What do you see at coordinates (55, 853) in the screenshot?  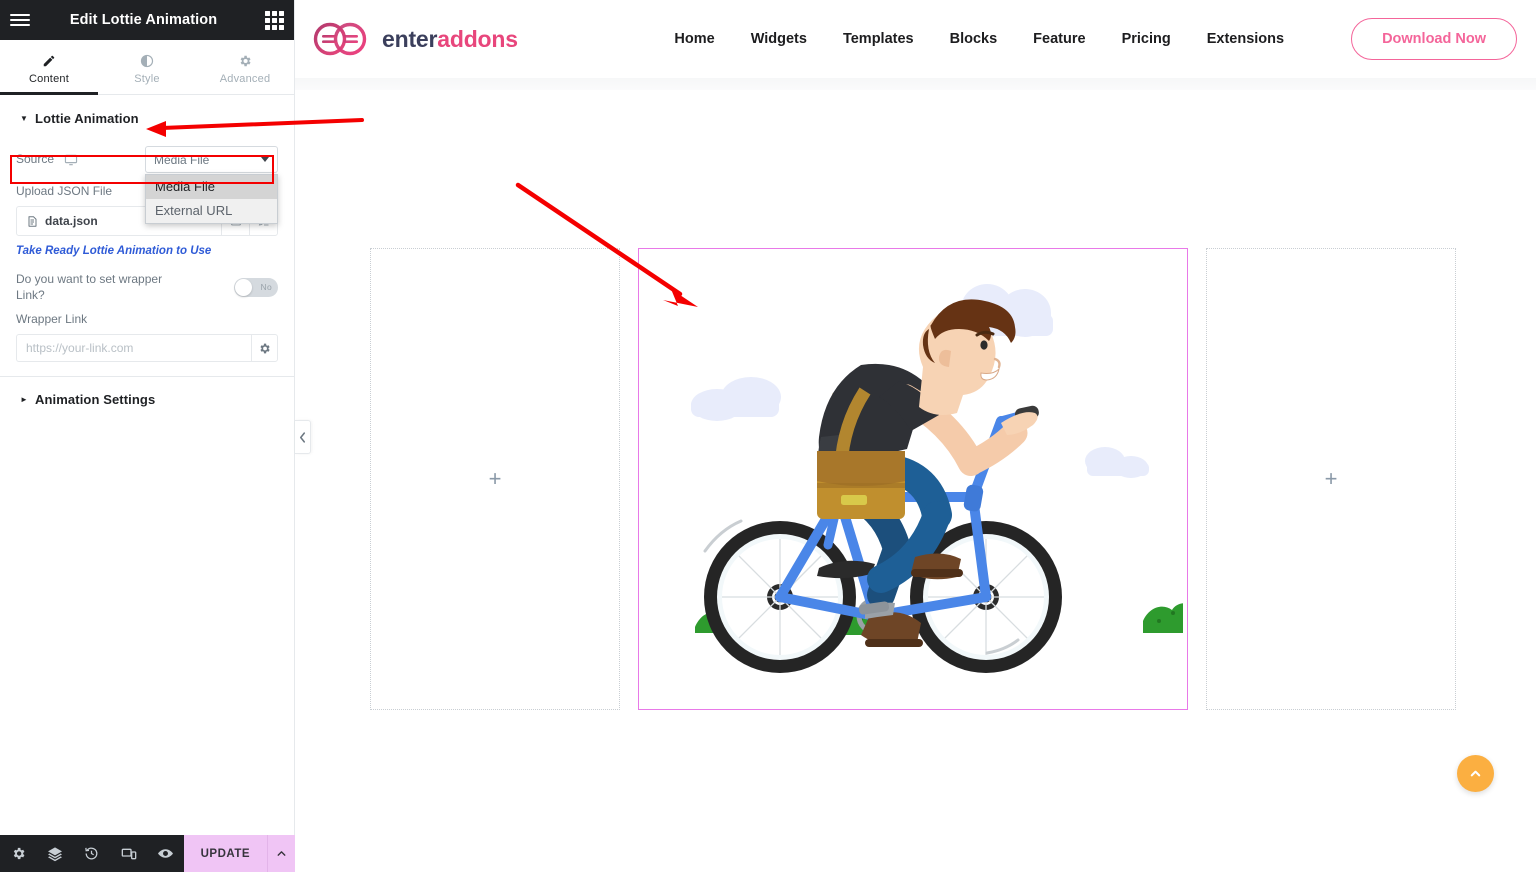 I see `navigator-layers-icon` at bounding box center [55, 853].